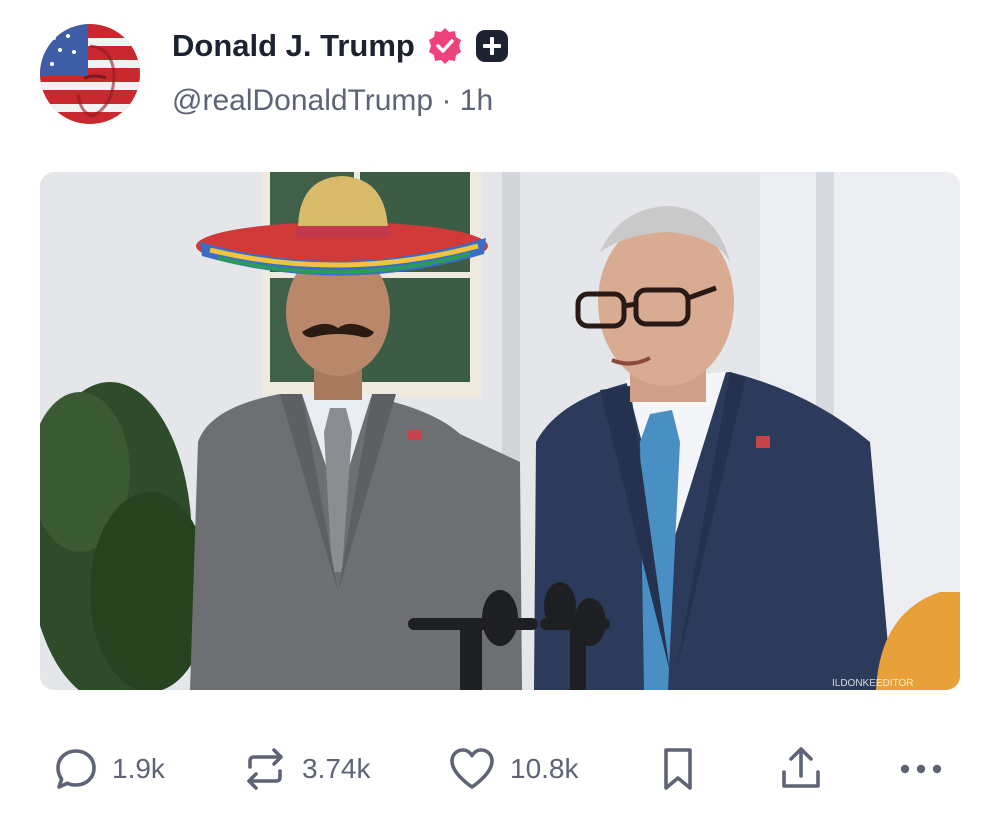  I want to click on bookmark-icon, so click(678, 769).